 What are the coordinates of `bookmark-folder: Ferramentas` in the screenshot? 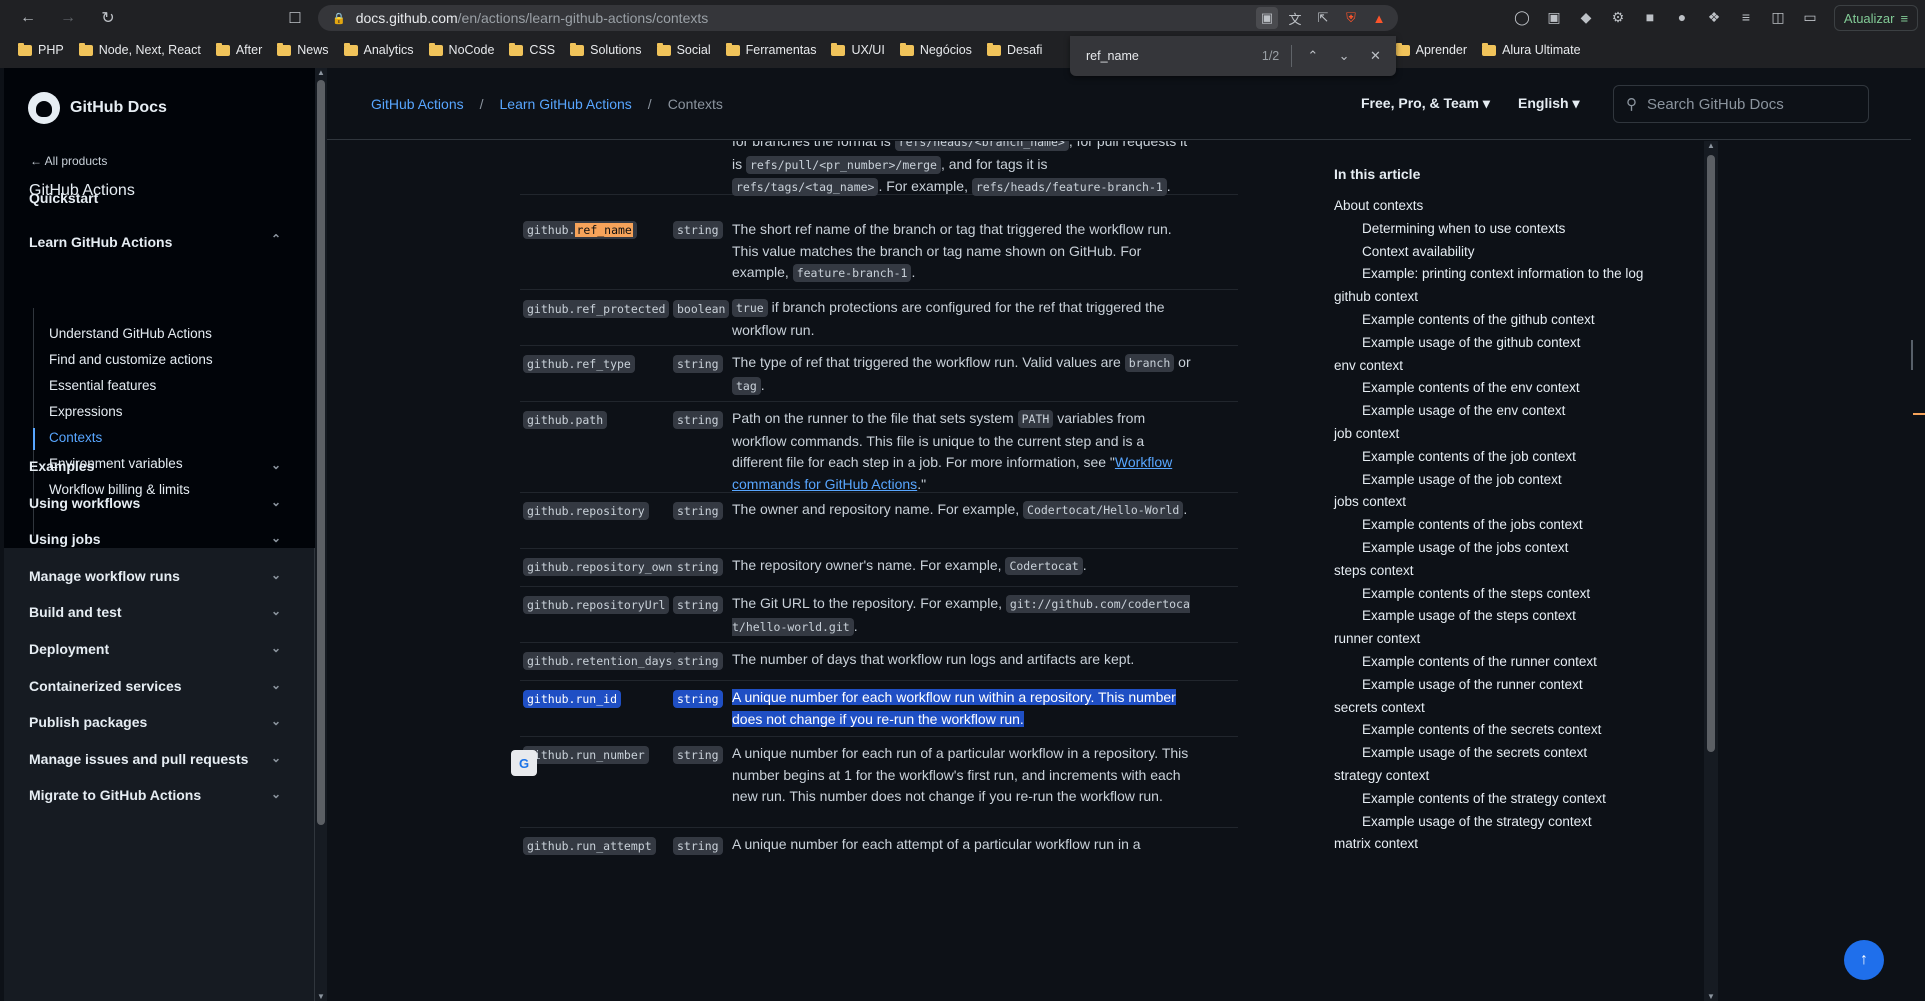 It's located at (770, 49).